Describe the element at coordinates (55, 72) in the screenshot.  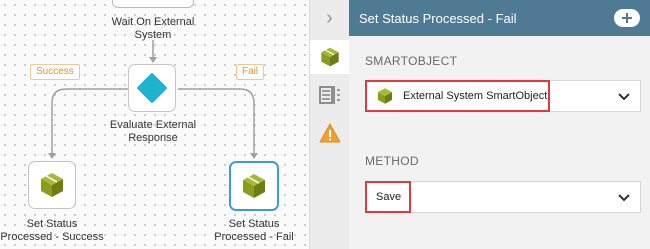
I see `success-branch-label: Success` at that location.